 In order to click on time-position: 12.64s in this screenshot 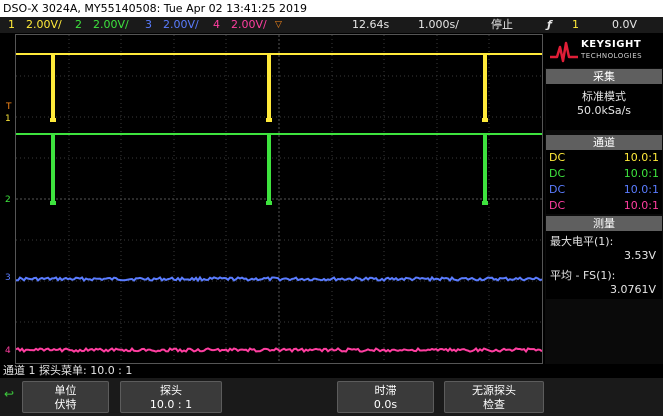, I will do `click(370, 25)`.